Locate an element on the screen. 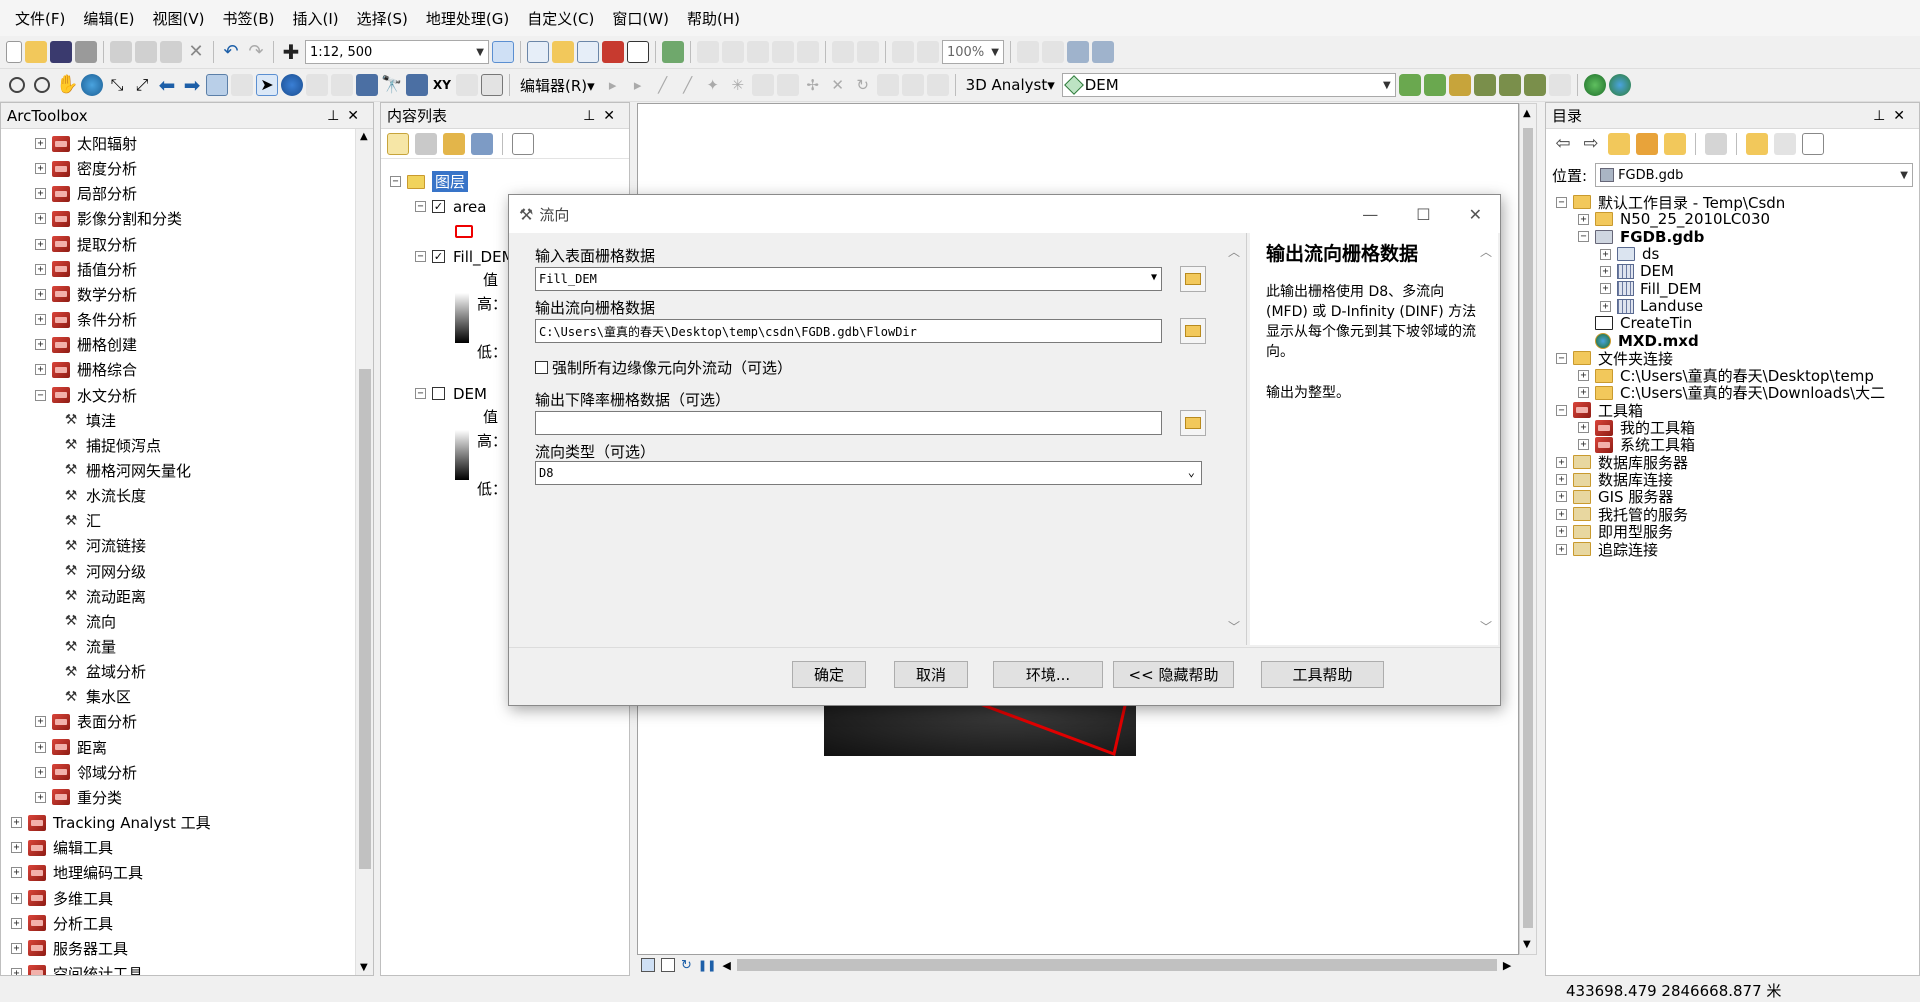  tool-item: ⚒ 捕捉倾泻点 is located at coordinates (112, 445).